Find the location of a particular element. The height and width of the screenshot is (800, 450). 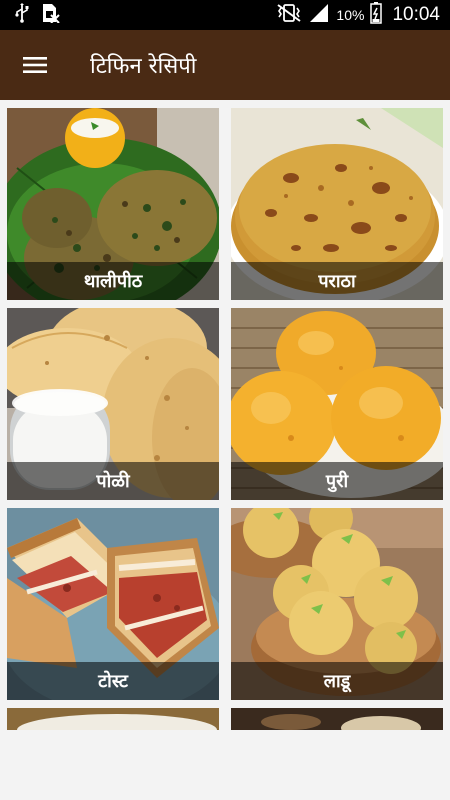

signal-icon is located at coordinates (319, 15).